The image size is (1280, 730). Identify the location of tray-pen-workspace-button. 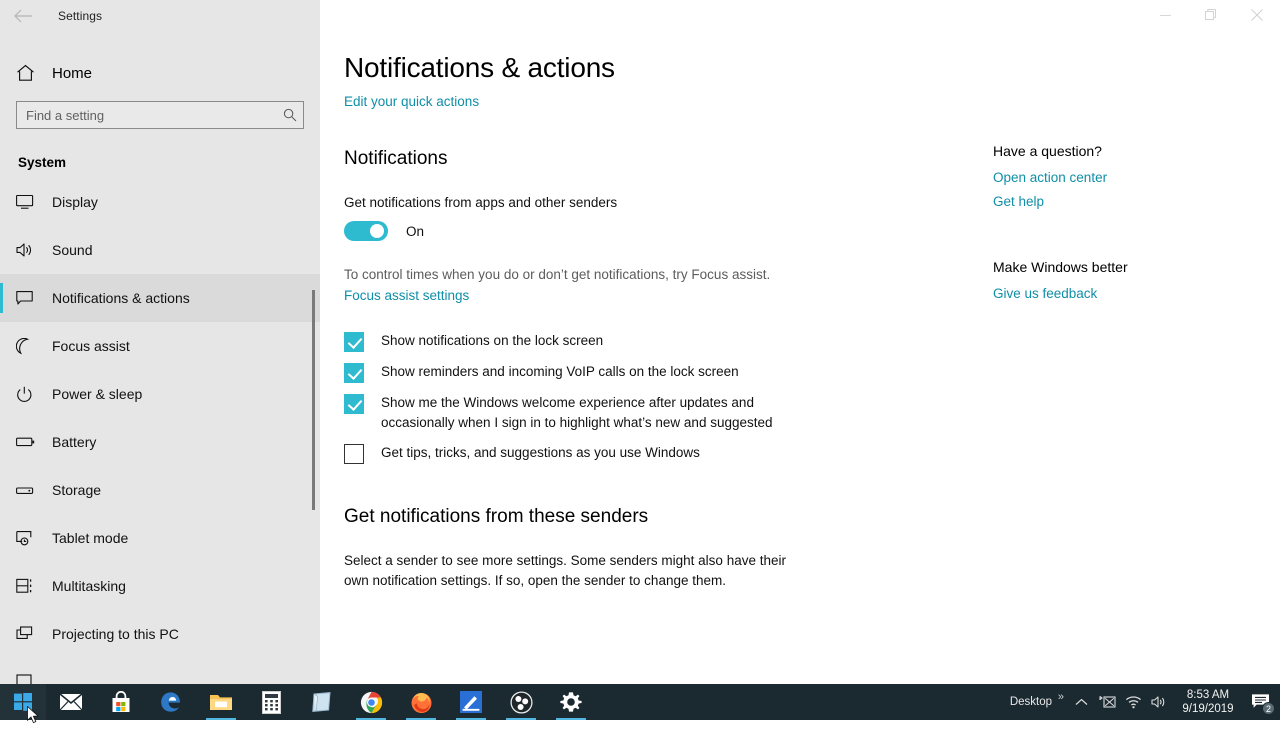
(1107, 702).